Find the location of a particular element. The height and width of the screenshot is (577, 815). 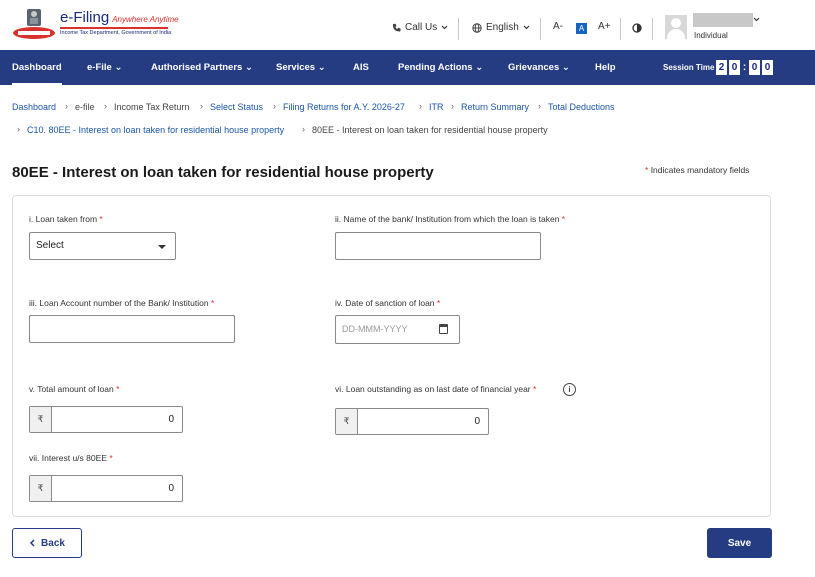

font-normal-button: A is located at coordinates (581, 28).